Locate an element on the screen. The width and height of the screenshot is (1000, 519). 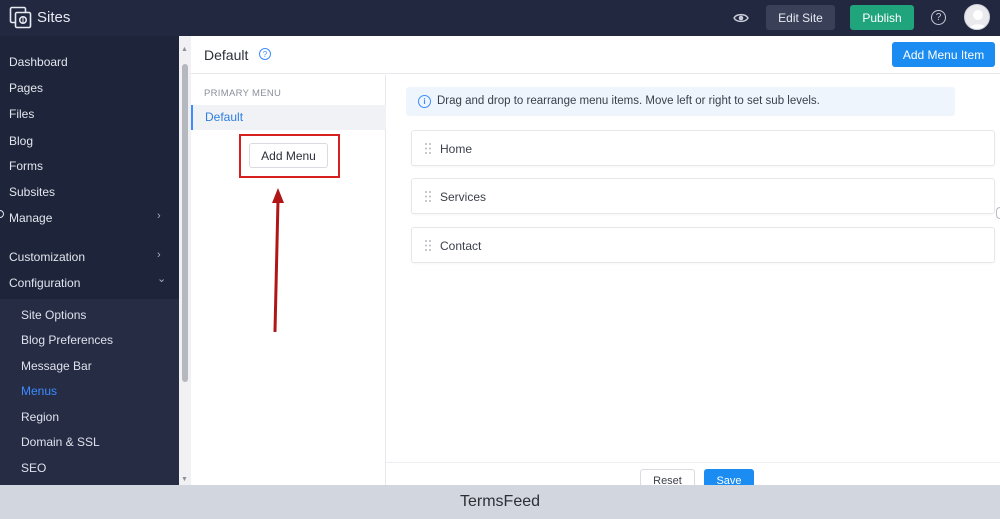
sidebar-subitem-region: Region is located at coordinates (40, 417).